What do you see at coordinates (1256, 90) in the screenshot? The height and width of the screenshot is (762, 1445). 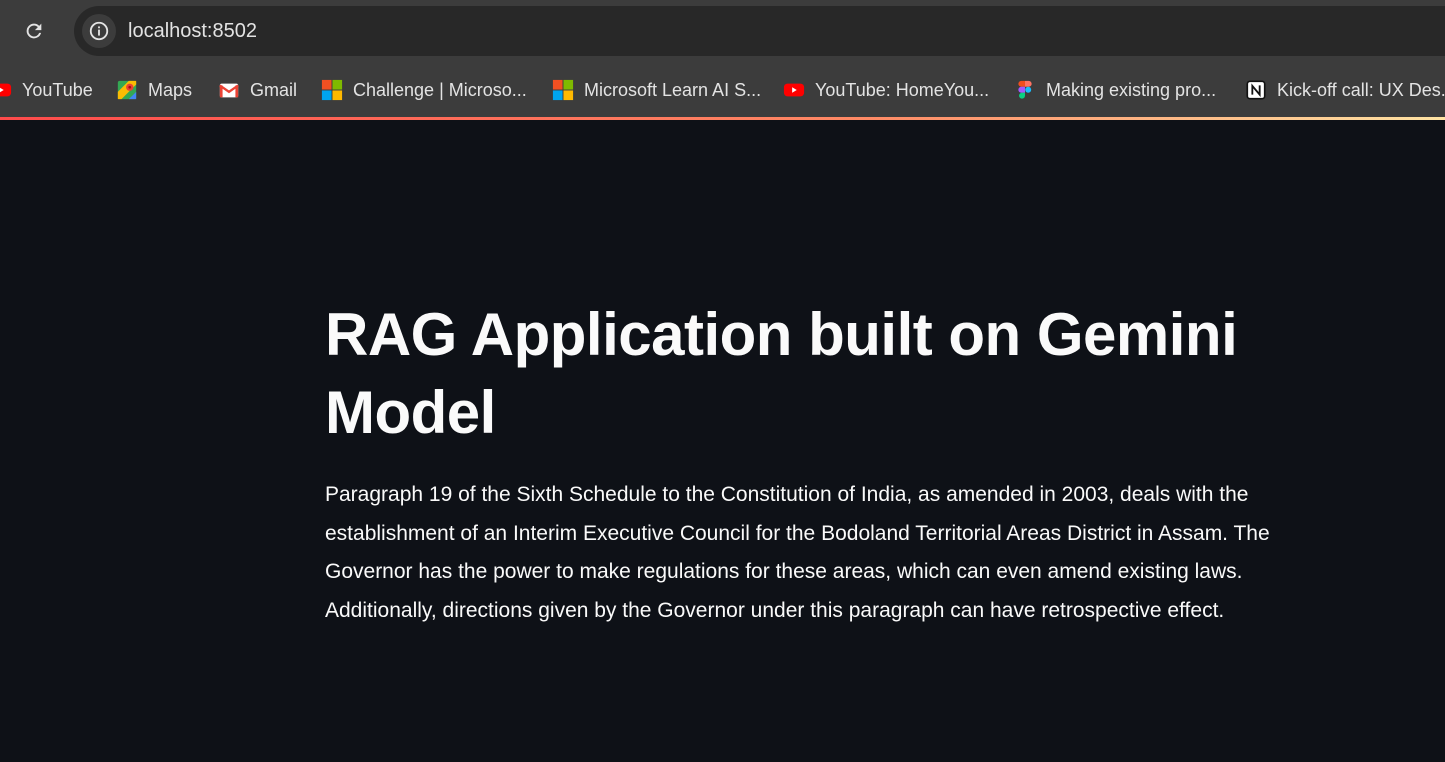 I see `notion-icon` at bounding box center [1256, 90].